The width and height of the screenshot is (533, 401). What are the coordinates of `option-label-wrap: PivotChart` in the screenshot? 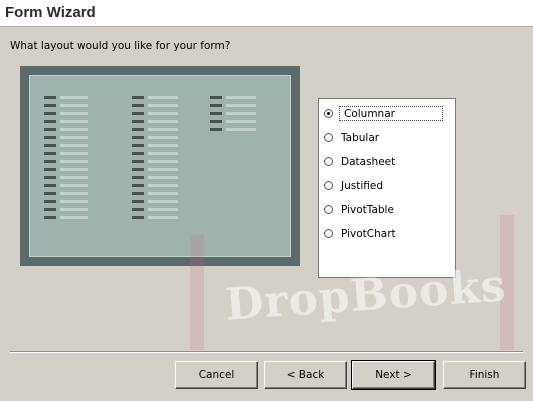 It's located at (368, 233).